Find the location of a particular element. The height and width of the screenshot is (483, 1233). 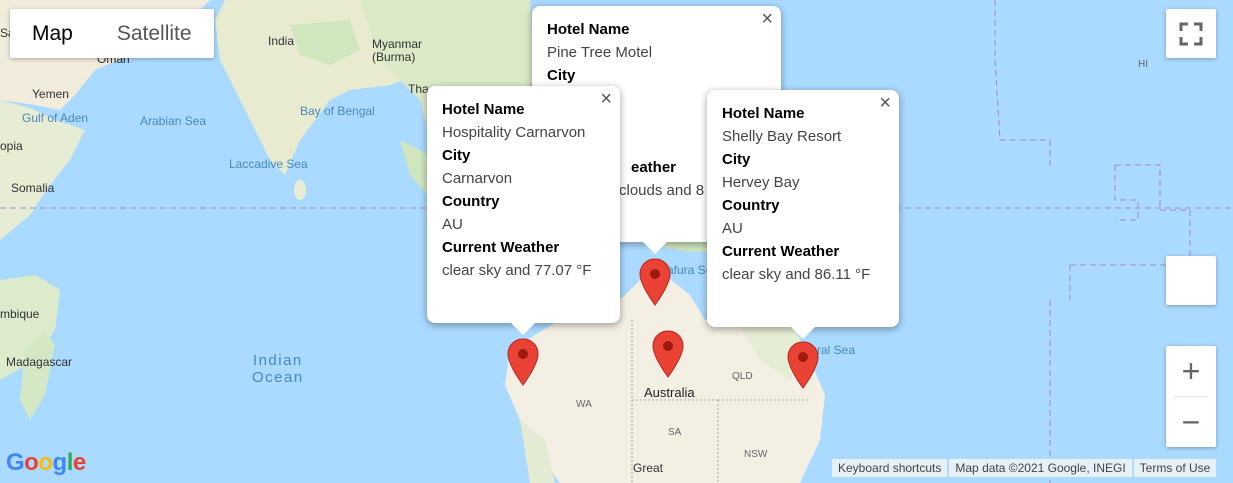

country-label-india: India is located at coordinates (281, 41).